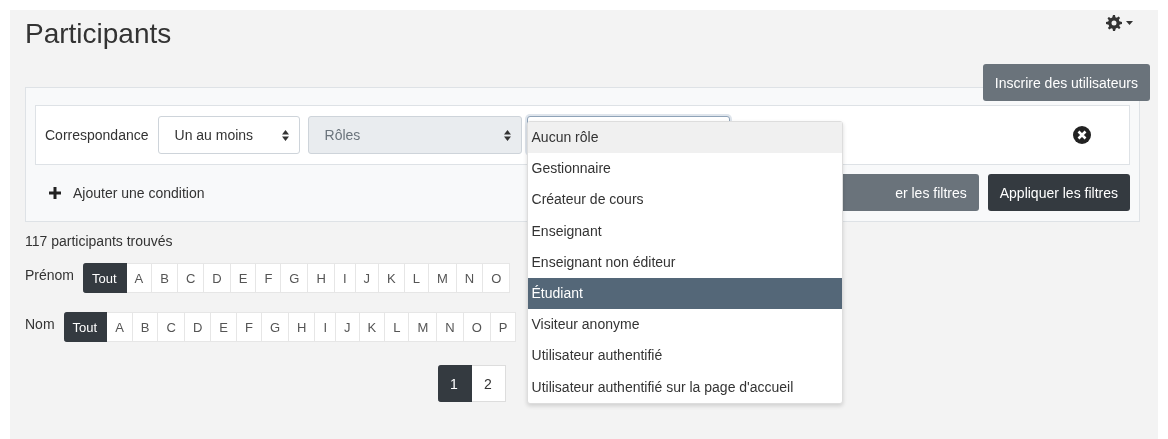  I want to click on dropdown-option: Aucun rôle, so click(684, 138).